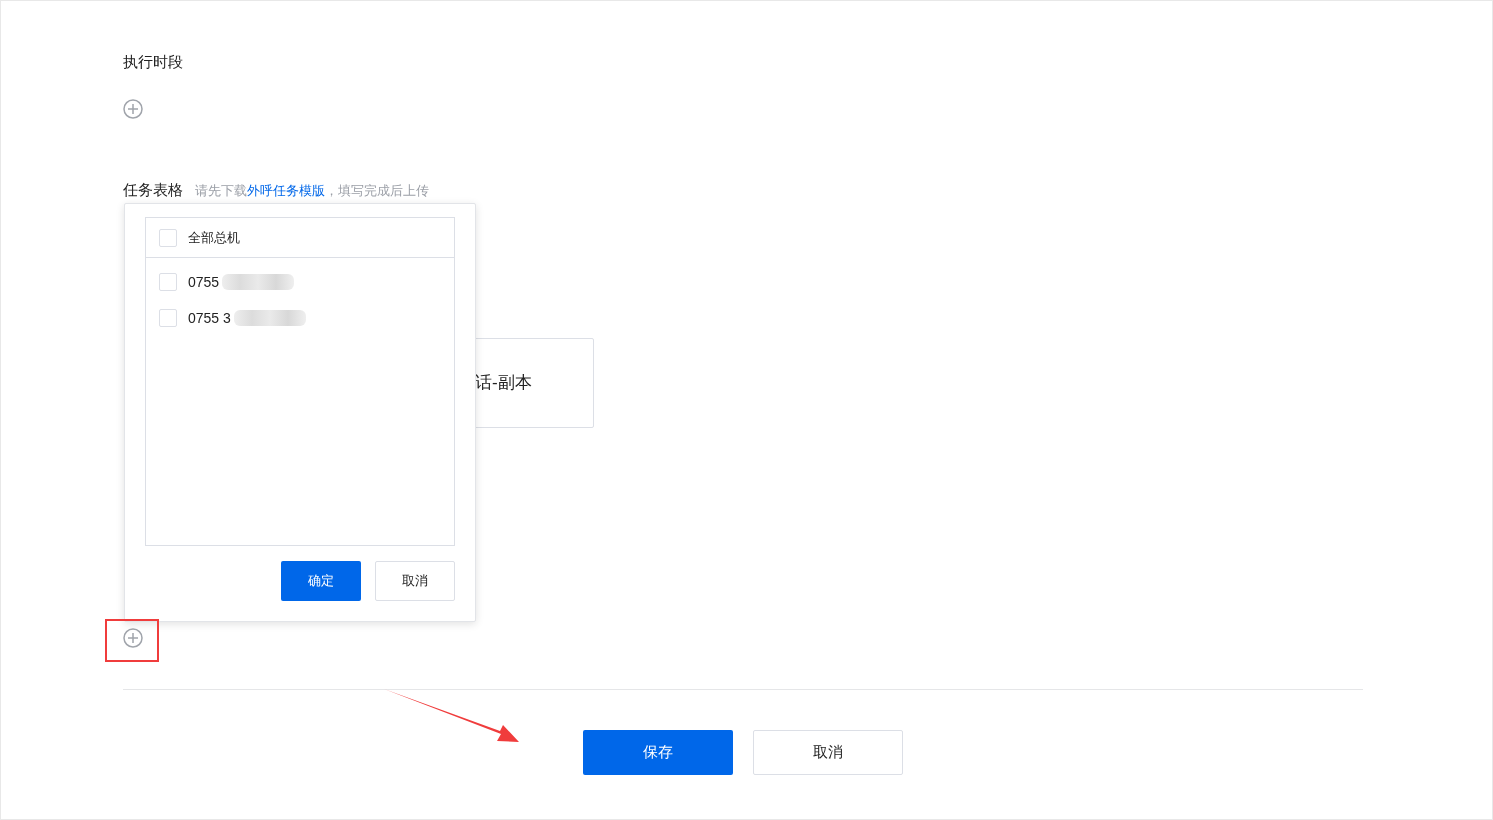 The image size is (1493, 820). I want to click on highlight-frame, so click(132, 640).